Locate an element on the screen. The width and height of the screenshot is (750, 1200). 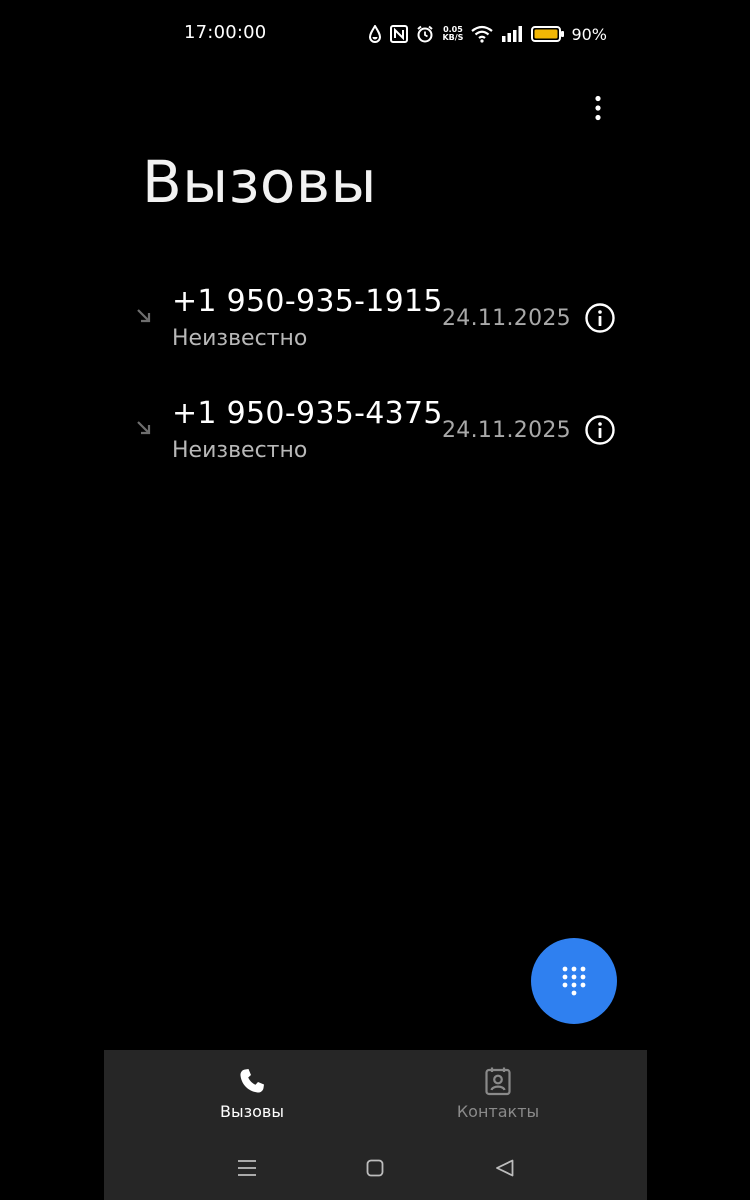
phone-icon is located at coordinates (252, 1081).